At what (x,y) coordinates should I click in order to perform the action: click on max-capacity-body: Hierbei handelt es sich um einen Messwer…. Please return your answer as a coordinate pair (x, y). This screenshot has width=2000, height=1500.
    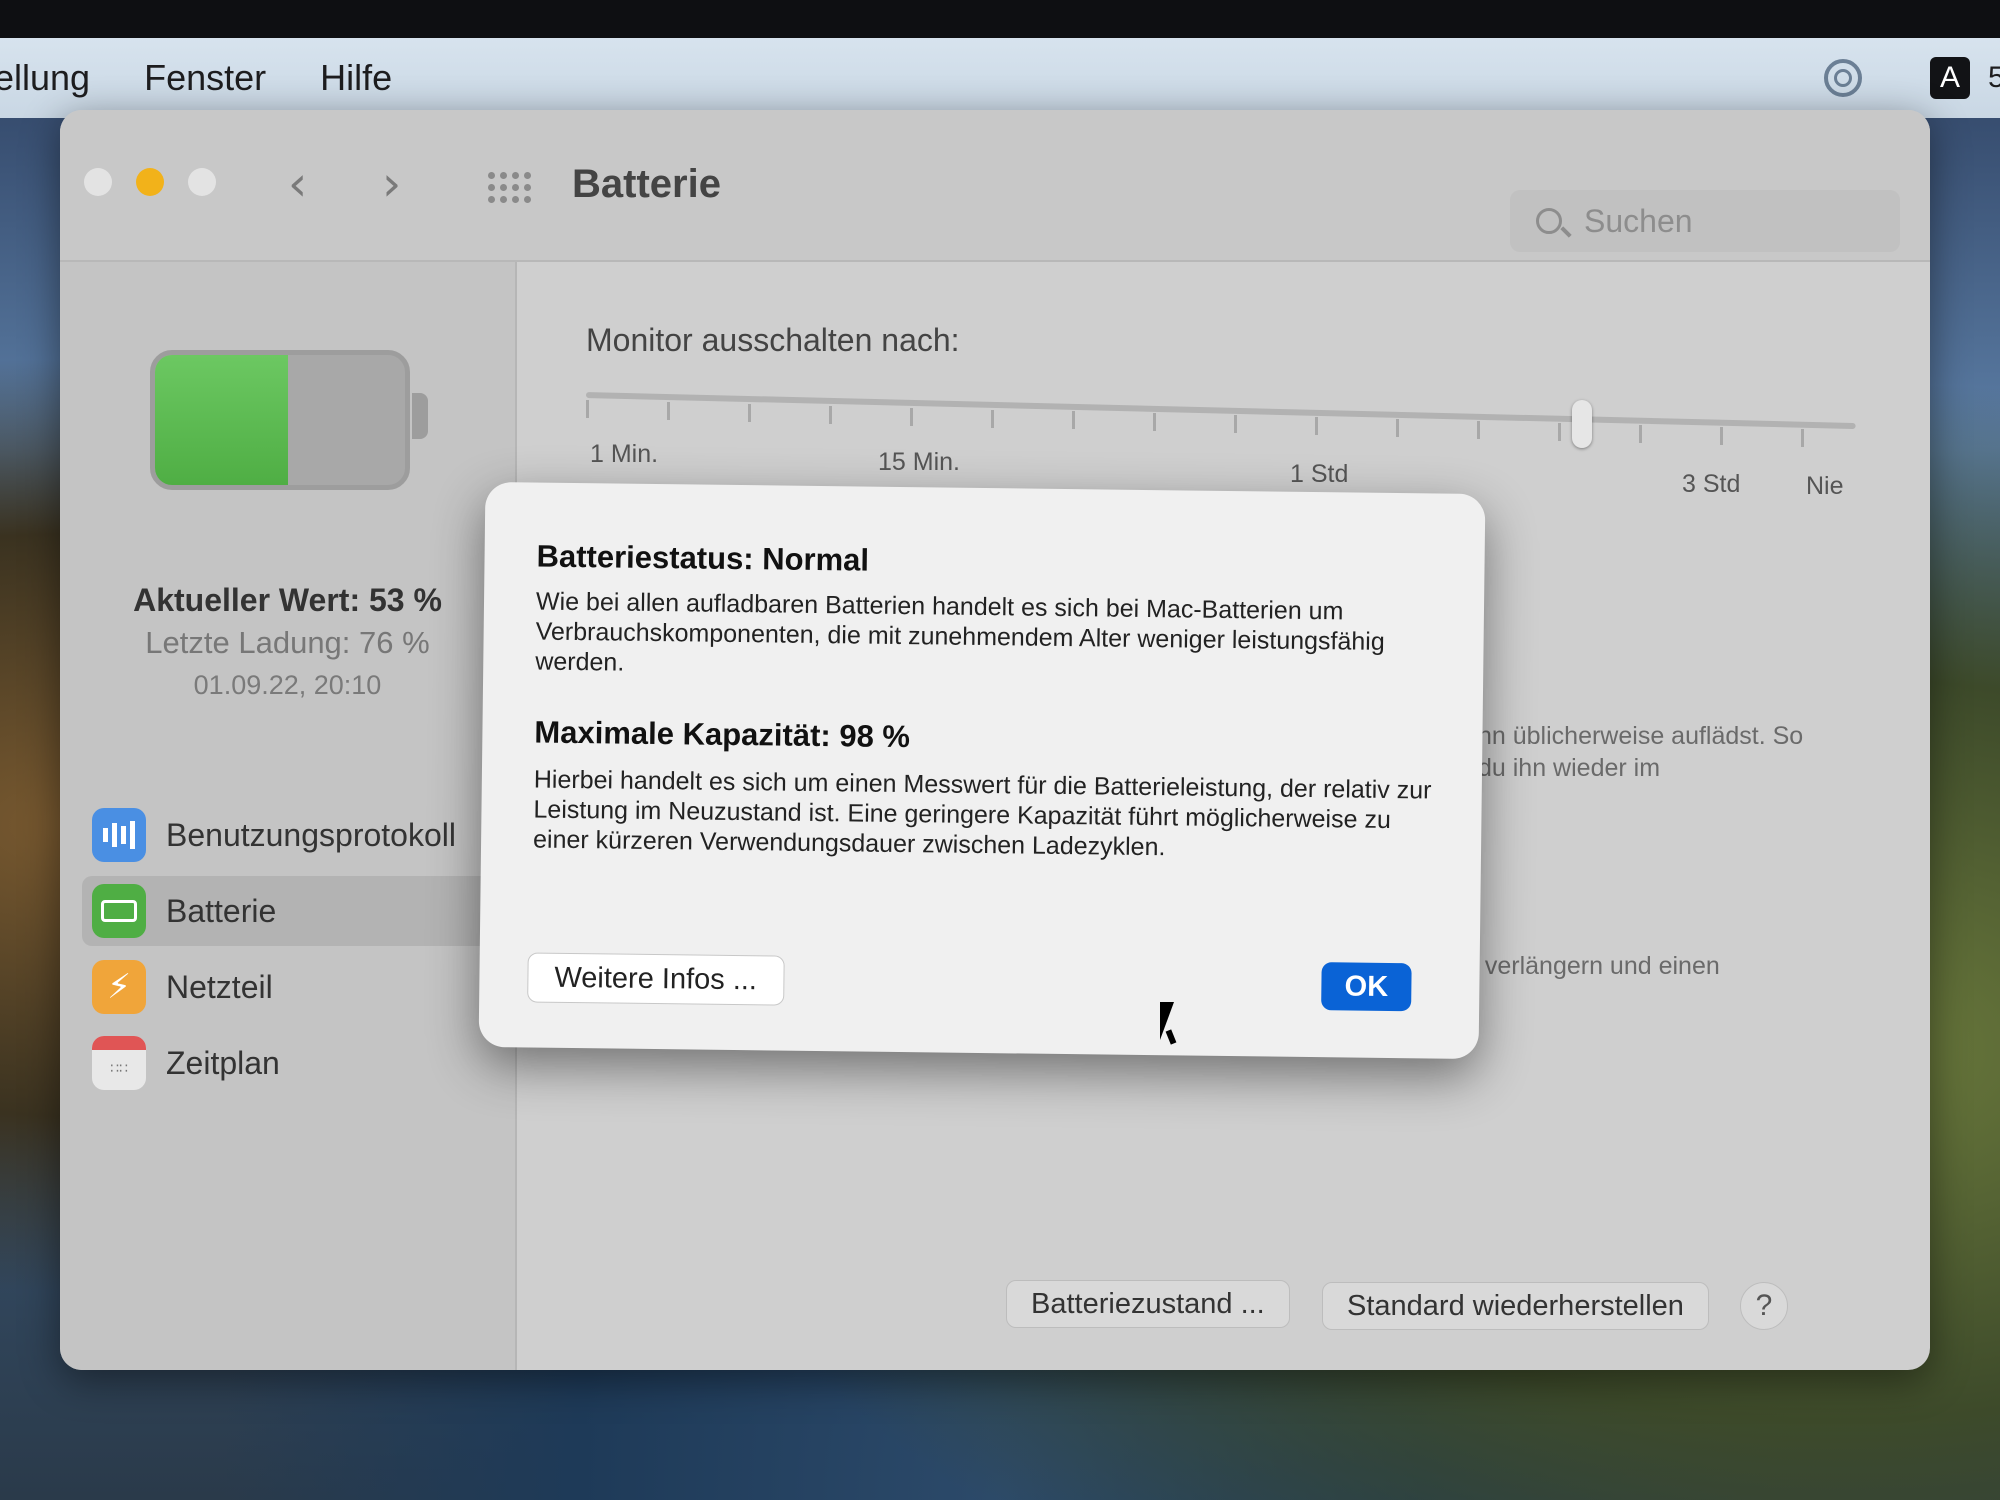
    Looking at the image, I should click on (982, 813).